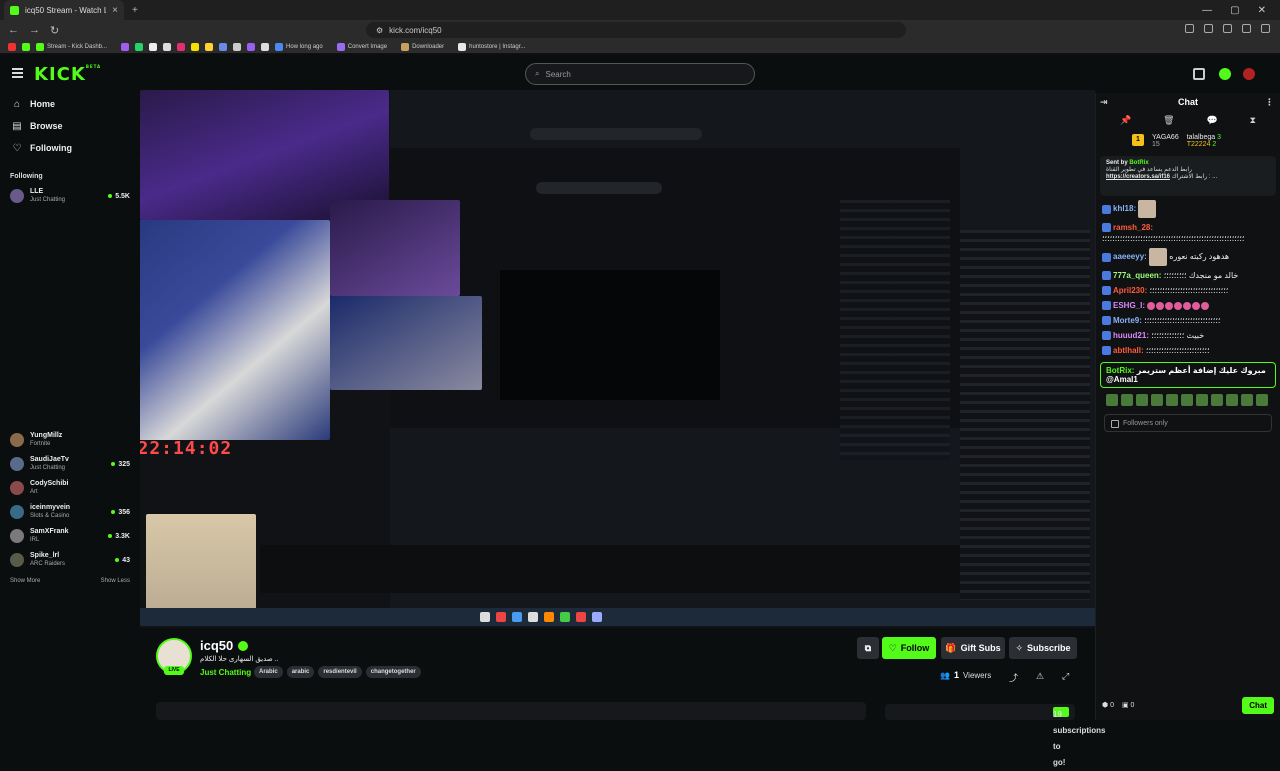 The height and width of the screenshot is (771, 1280). I want to click on trash-icon: 🗑, so click(1168, 120).